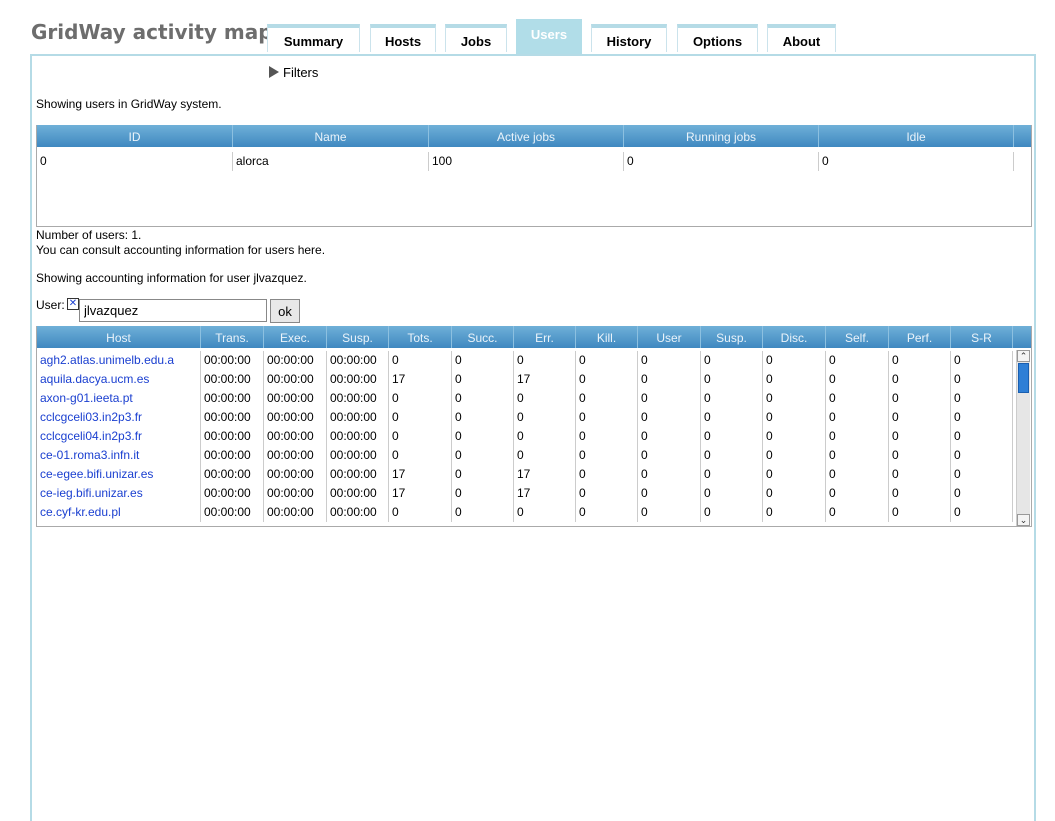  I want to click on app-title: GridWay activity map, so click(152, 32).